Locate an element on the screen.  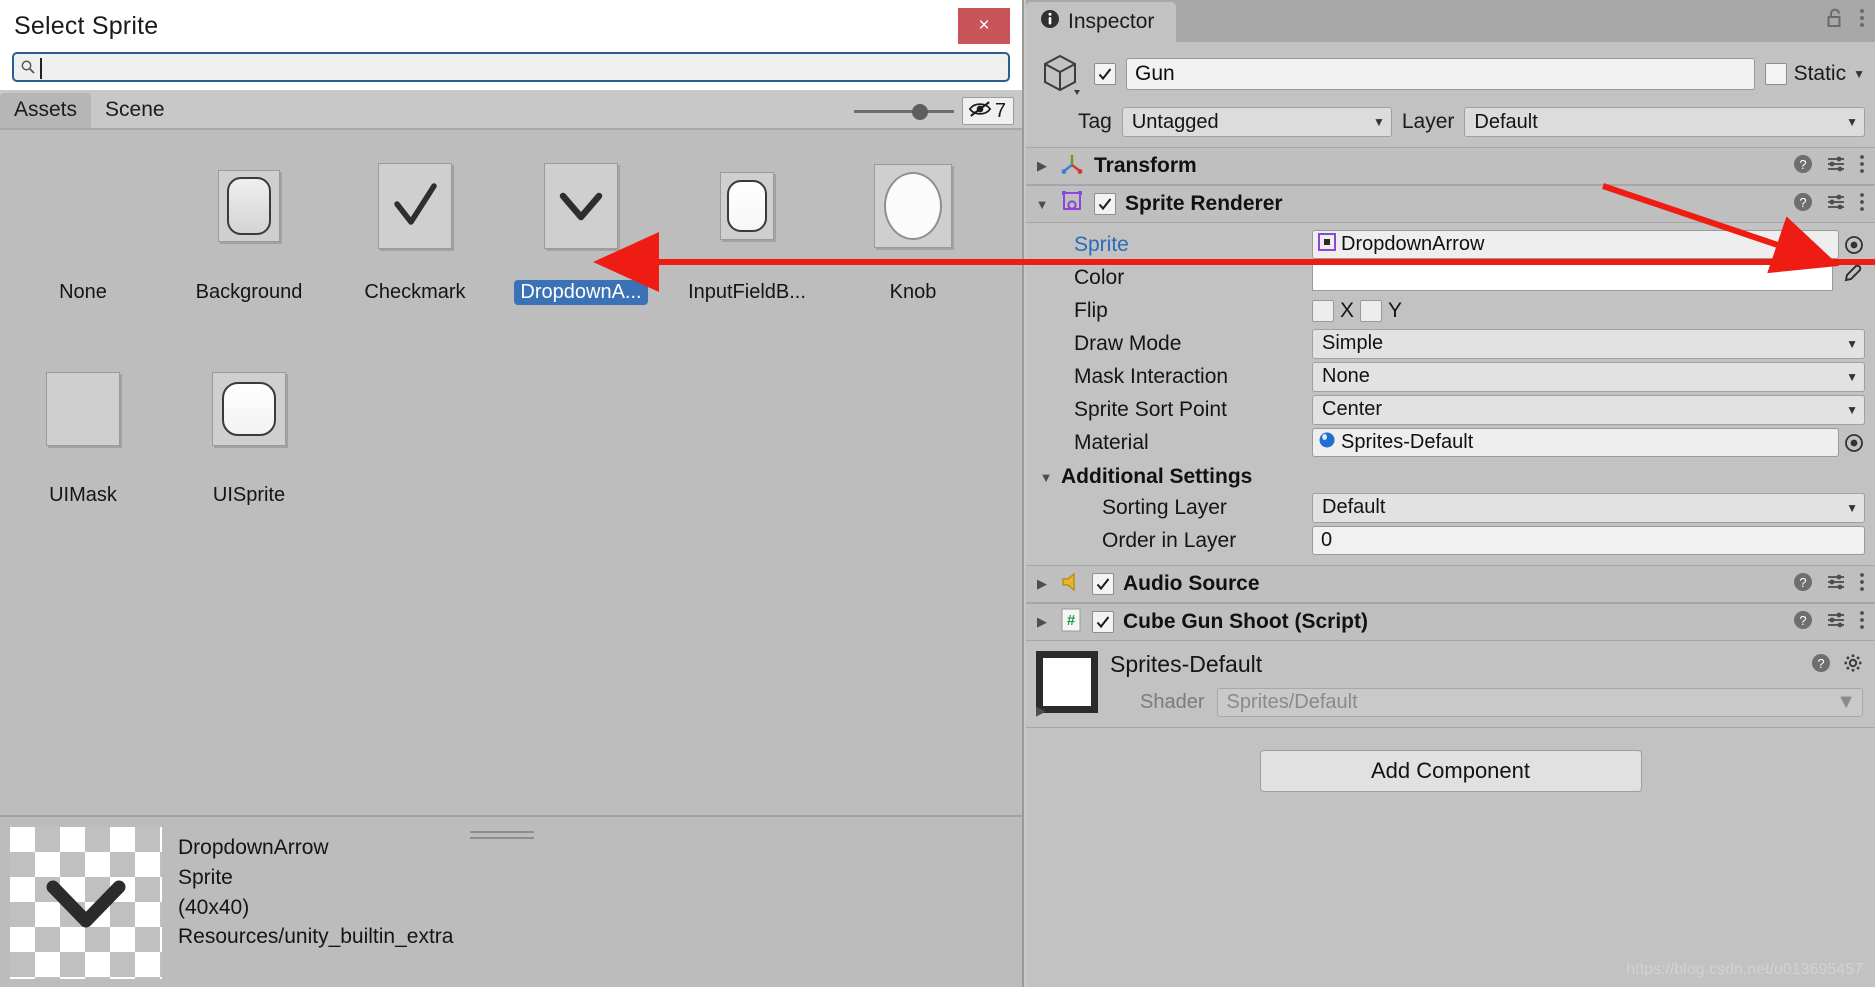
property-field: Default ▼ is located at coordinates (1588, 507).